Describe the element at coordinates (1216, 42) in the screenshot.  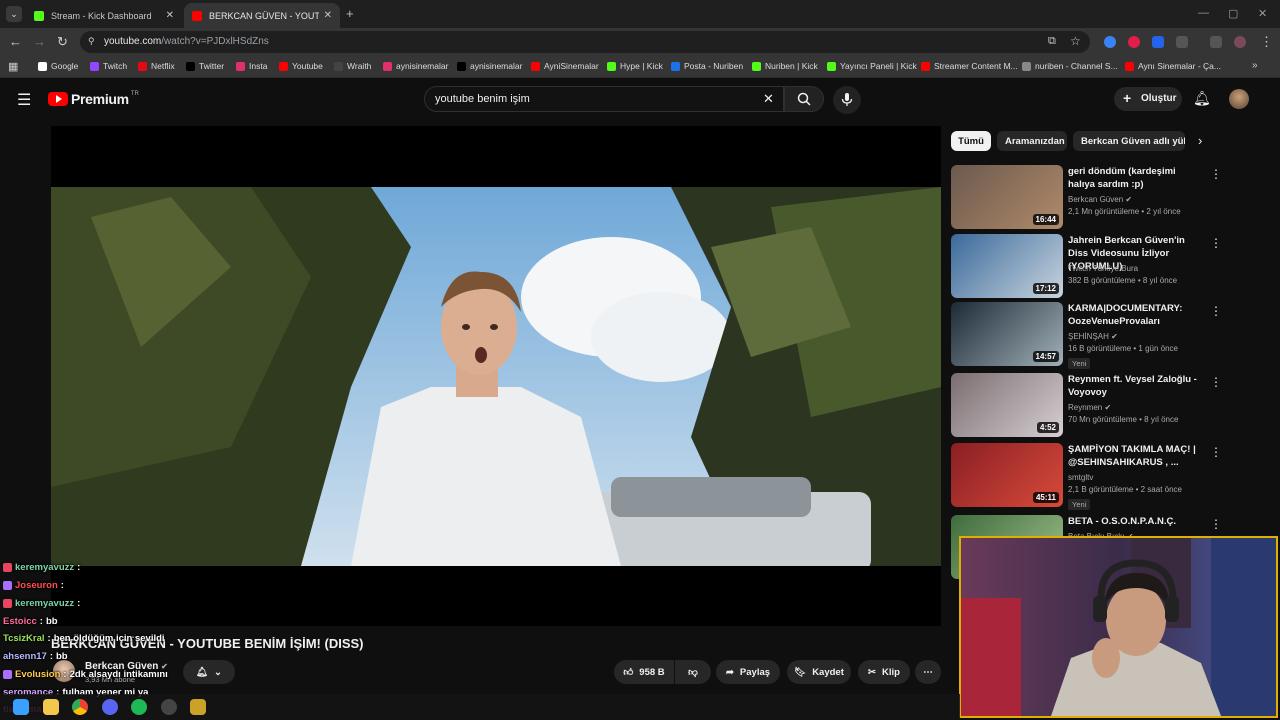
I see `reading-list-icon` at that location.